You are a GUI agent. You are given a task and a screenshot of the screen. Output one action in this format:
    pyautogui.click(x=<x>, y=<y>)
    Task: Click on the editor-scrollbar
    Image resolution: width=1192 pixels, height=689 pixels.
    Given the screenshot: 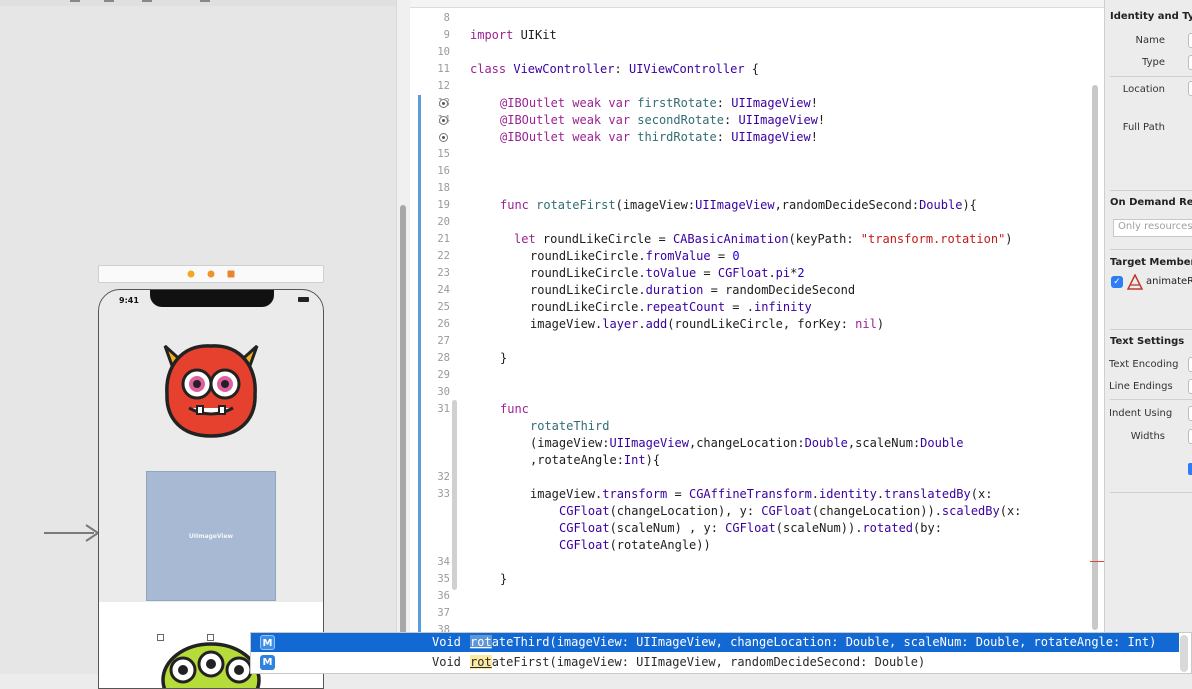 What is the action you would take?
    pyautogui.click(x=1095, y=357)
    